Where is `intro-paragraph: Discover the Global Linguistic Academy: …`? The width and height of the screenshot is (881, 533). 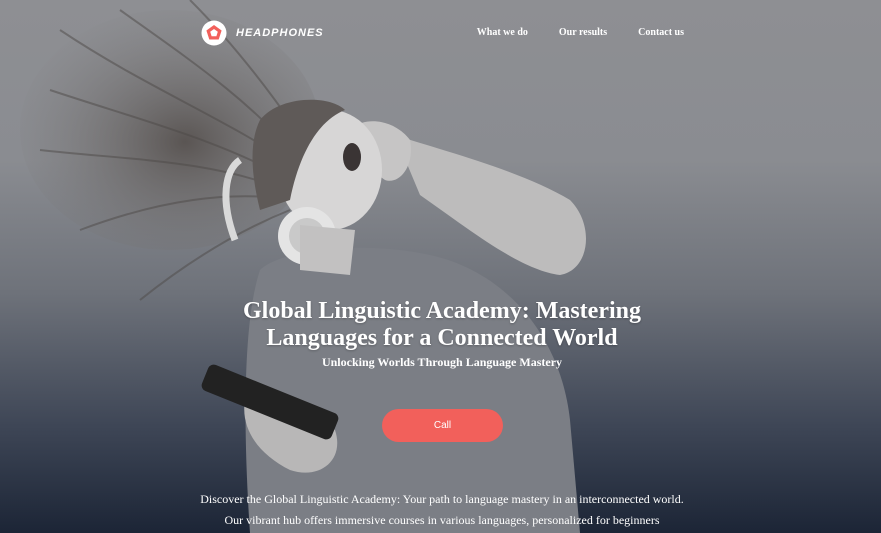 intro-paragraph: Discover the Global Linguistic Academy: … is located at coordinates (442, 509).